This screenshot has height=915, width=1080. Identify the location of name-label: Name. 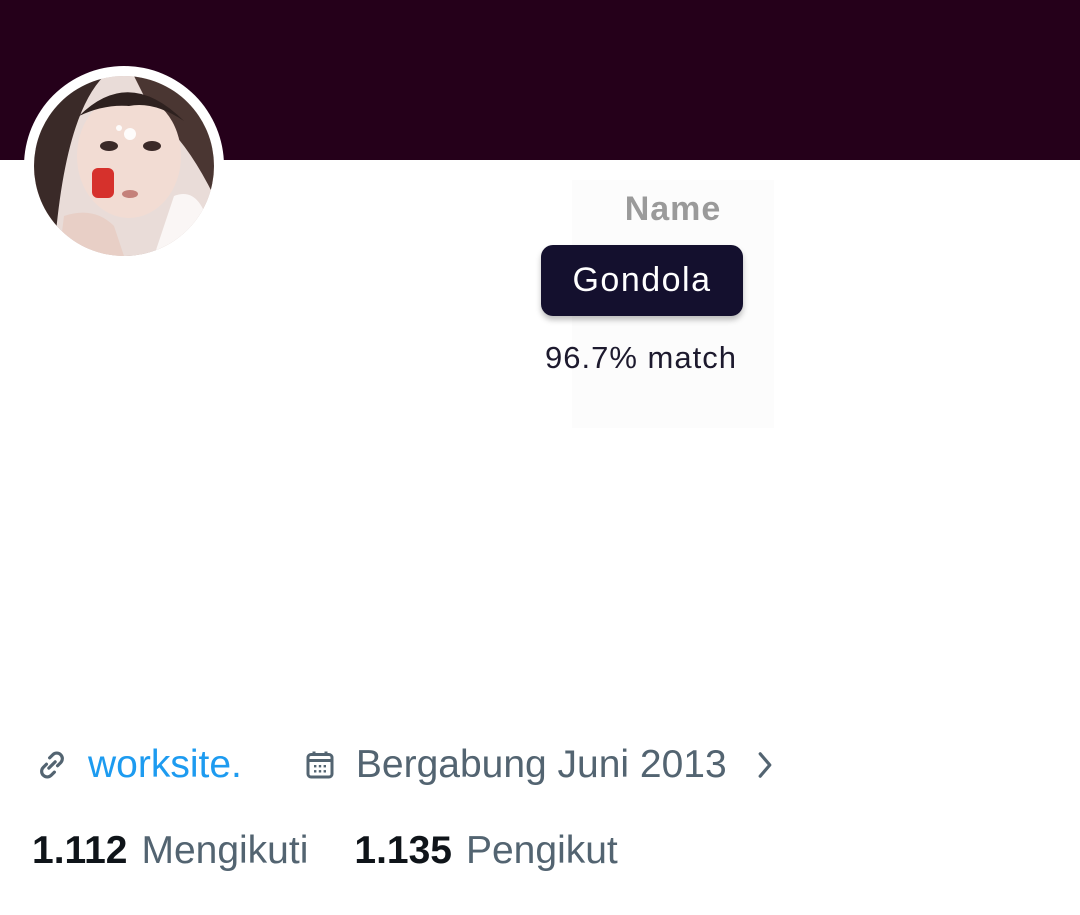
(673, 209).